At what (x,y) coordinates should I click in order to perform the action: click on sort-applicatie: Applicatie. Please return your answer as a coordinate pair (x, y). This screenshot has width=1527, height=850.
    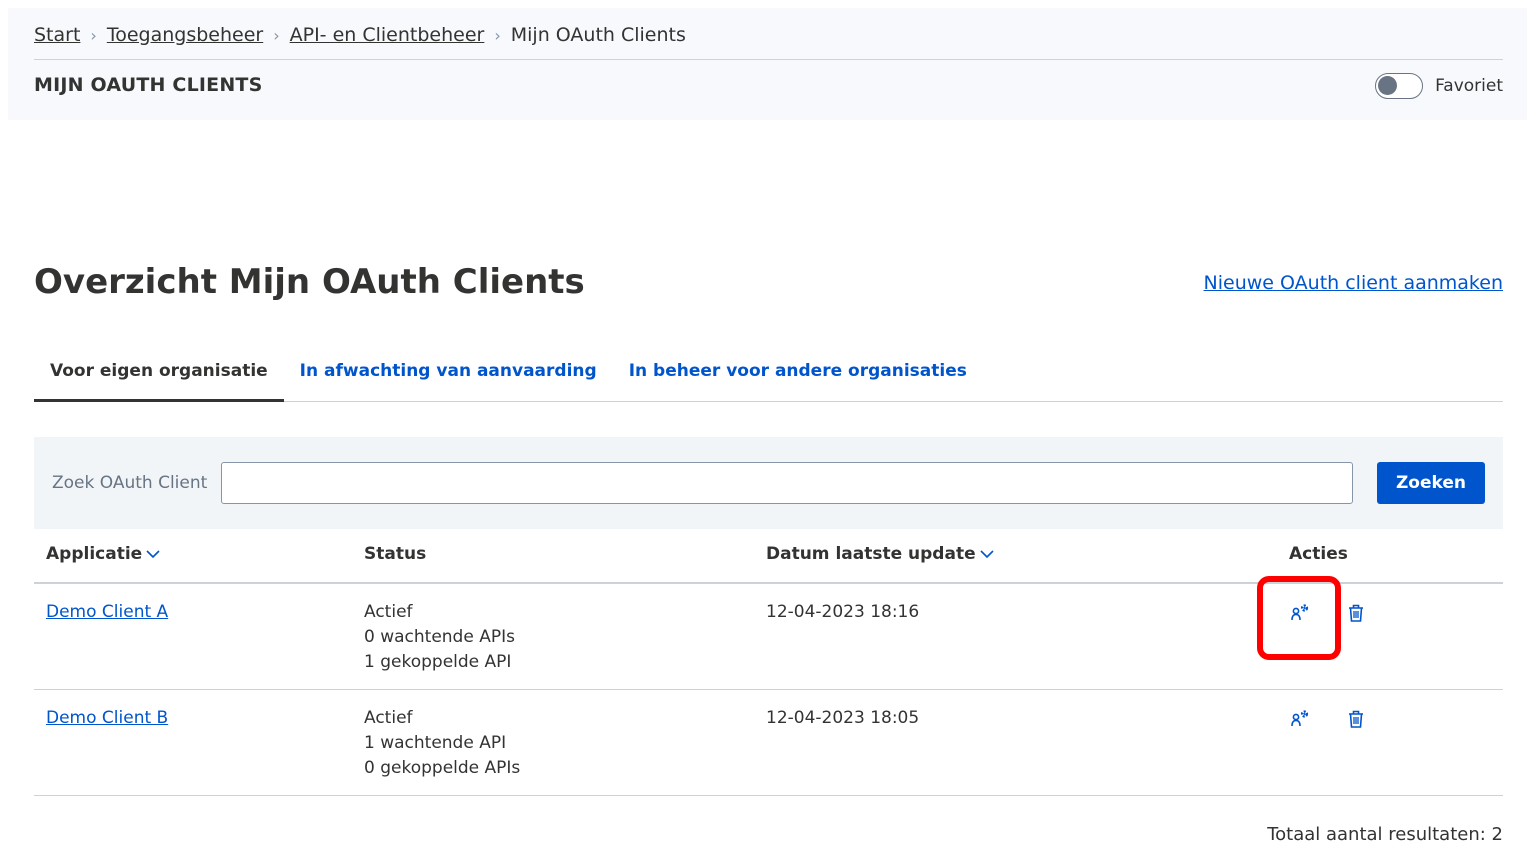
    Looking at the image, I should click on (103, 554).